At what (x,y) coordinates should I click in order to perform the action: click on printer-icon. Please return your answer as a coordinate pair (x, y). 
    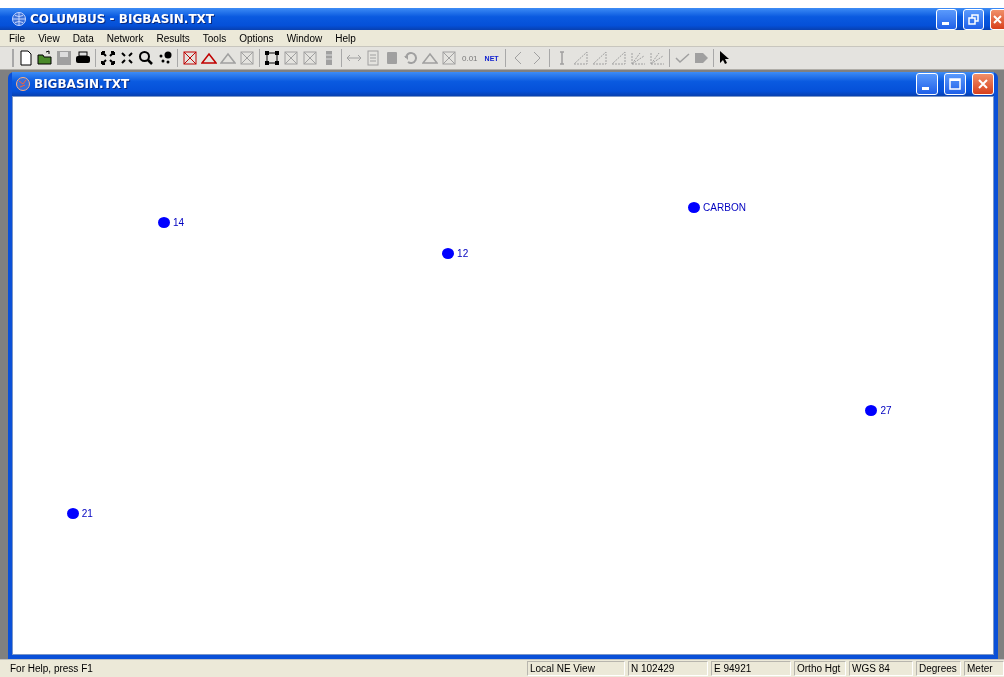
    Looking at the image, I should click on (83, 58).